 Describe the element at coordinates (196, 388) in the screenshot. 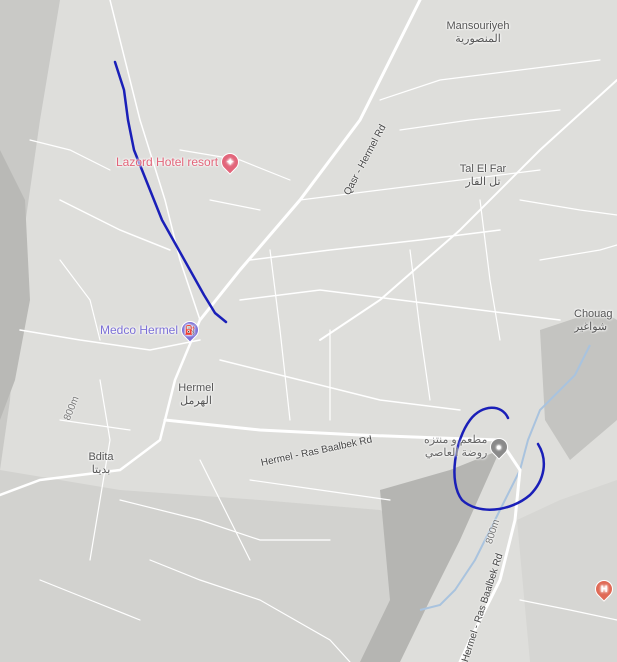

I see `place-hermel-en: Hermel` at that location.